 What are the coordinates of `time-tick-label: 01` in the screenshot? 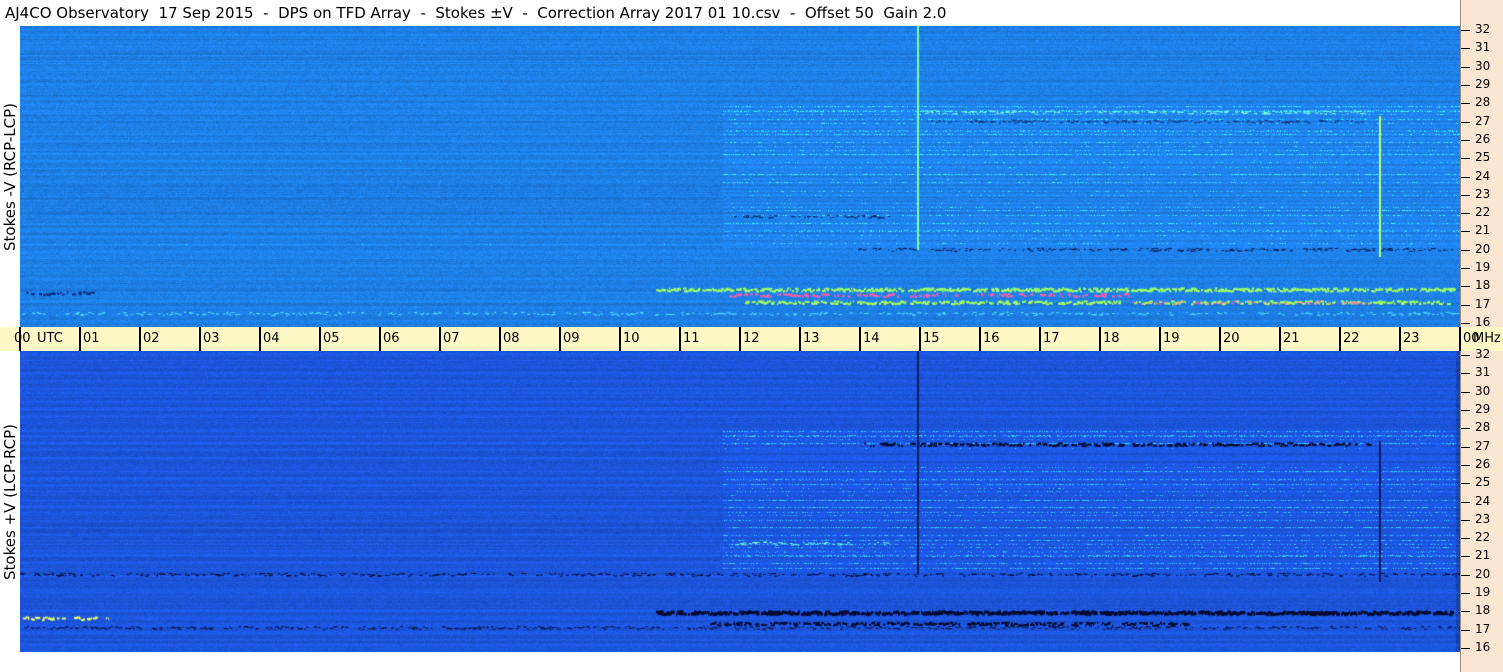 It's located at (91, 338).